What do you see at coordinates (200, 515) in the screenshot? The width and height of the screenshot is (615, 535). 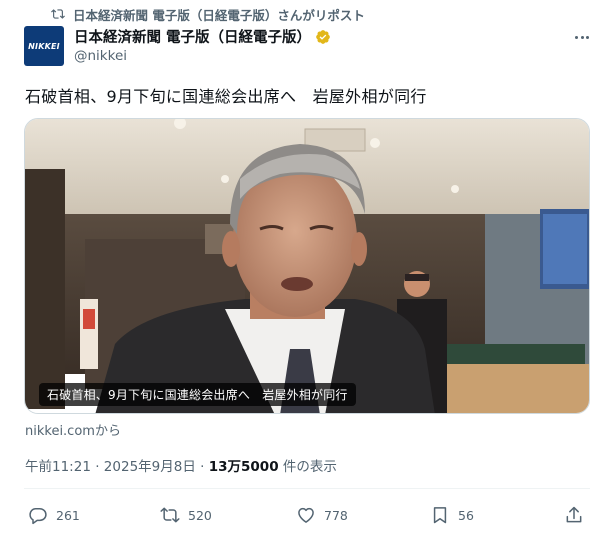 I see `repost-count: 520` at bounding box center [200, 515].